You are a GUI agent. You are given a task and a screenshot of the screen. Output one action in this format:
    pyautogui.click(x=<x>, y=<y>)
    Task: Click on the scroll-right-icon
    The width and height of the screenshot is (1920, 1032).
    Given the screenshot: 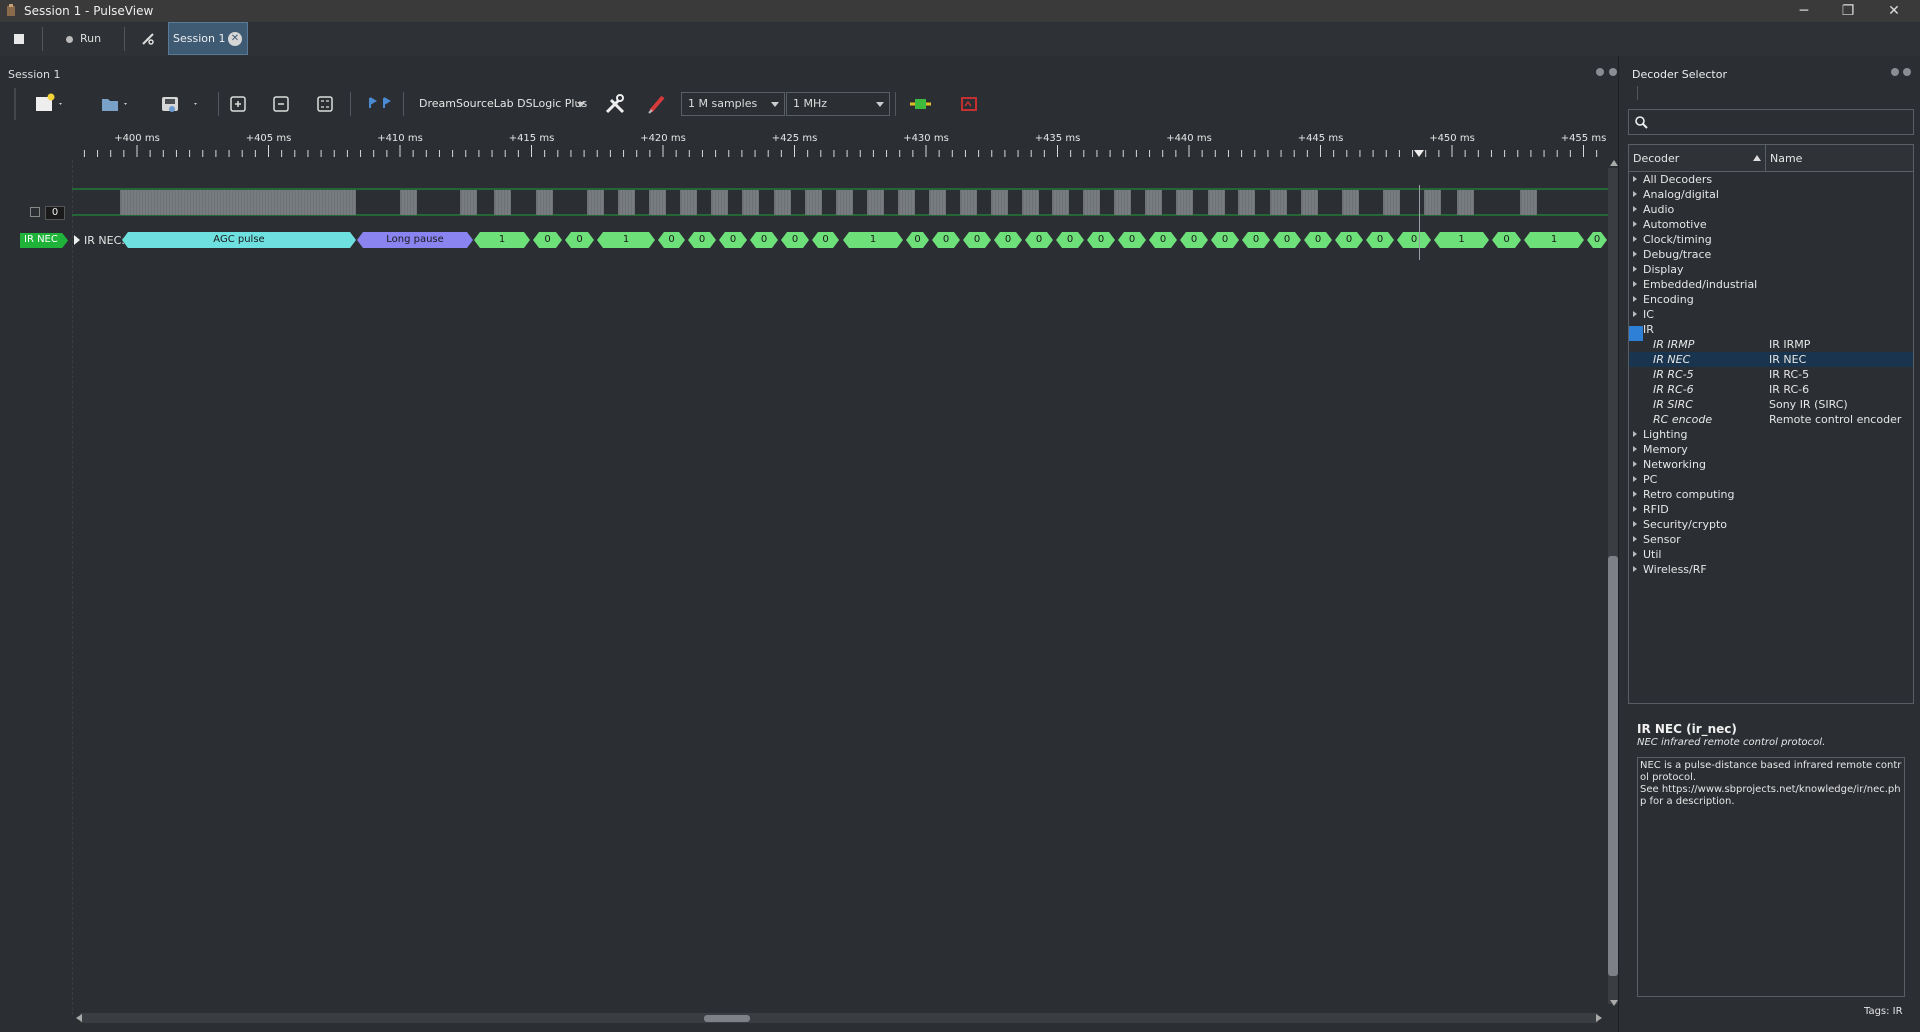 What is the action you would take?
    pyautogui.click(x=1599, y=1018)
    